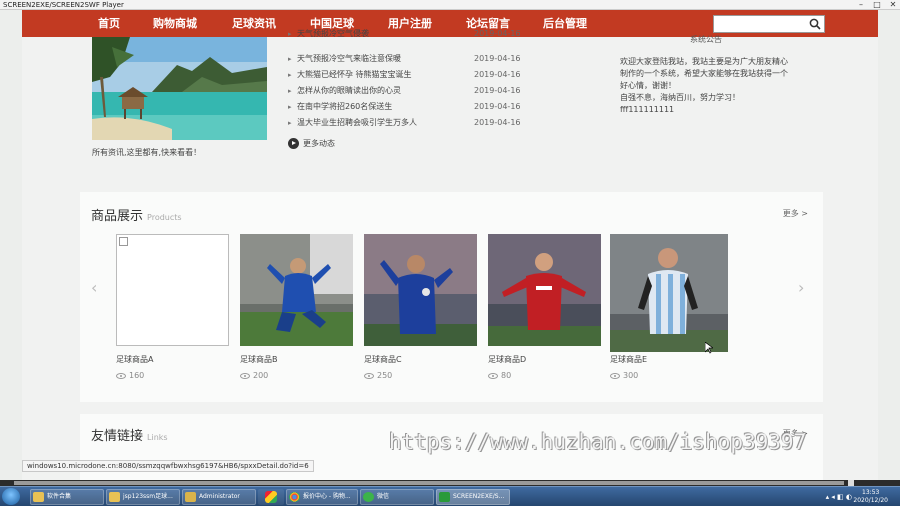 This screenshot has height=506, width=900. I want to click on product-card: 足球商品E 300, so click(669, 307).